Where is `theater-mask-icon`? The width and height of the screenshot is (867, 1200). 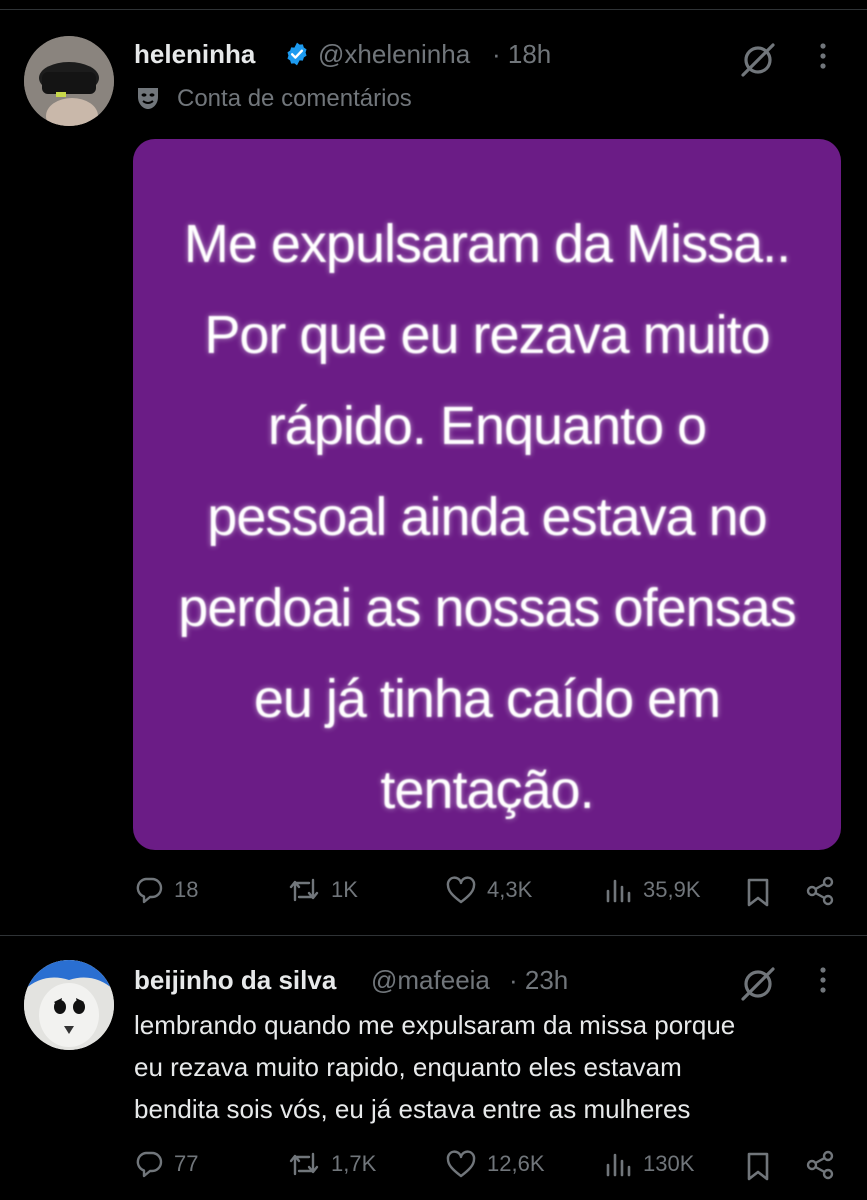 theater-mask-icon is located at coordinates (148, 98).